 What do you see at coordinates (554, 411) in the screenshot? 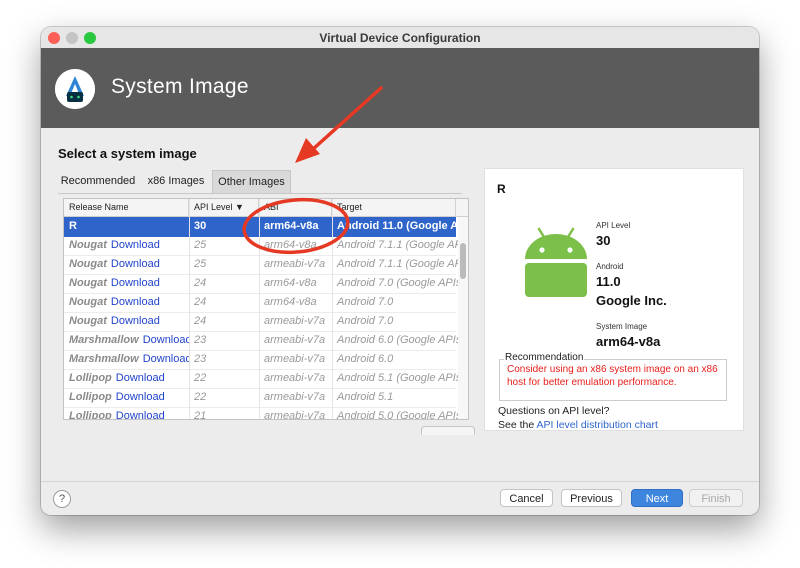
I see `api-question: Questions on API level?` at bounding box center [554, 411].